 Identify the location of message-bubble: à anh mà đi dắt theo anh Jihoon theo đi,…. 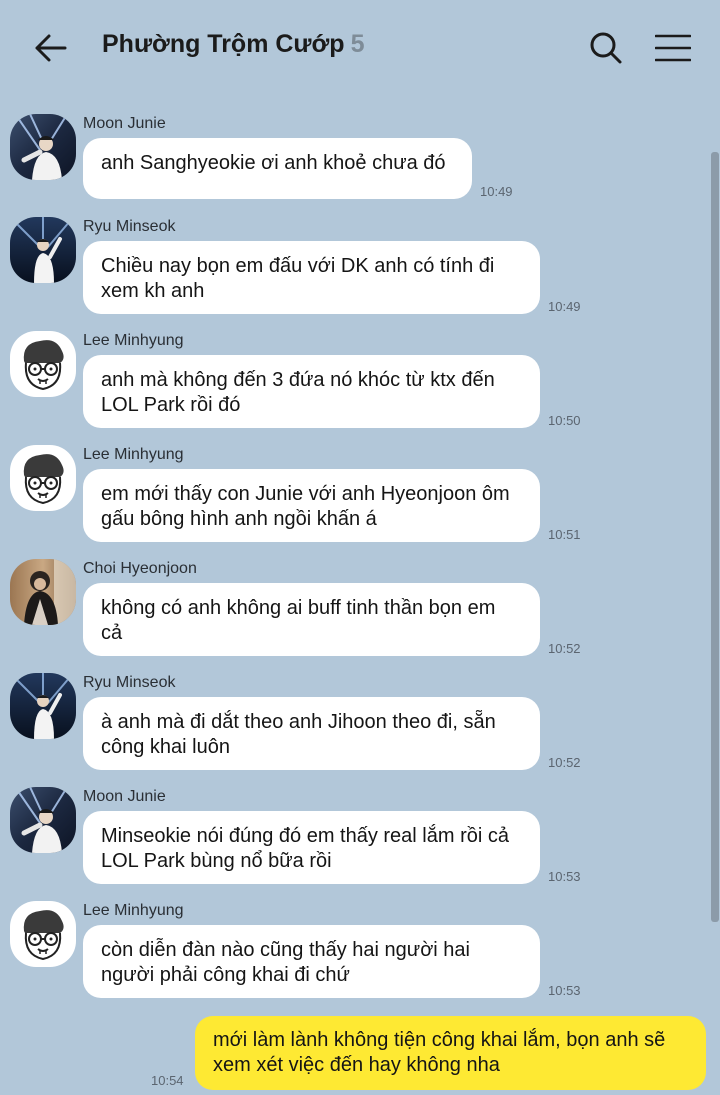
(311, 733).